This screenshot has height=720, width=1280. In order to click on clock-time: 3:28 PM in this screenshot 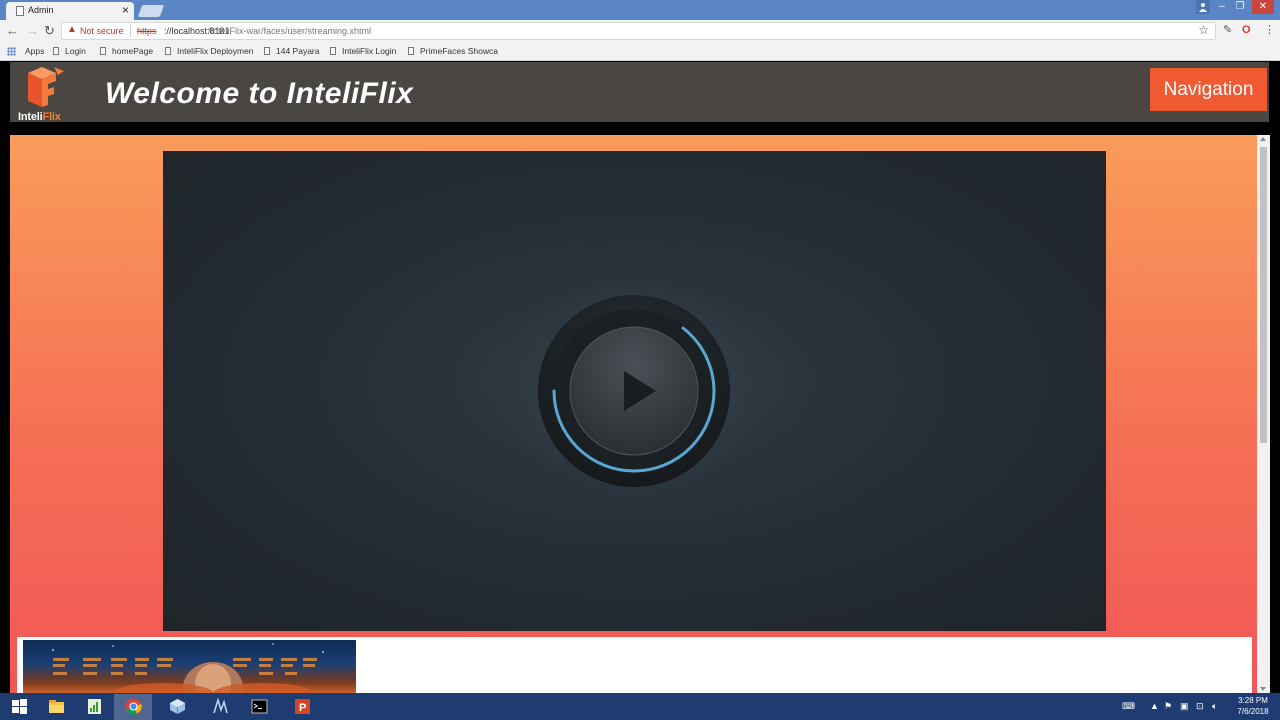, I will do `click(1253, 700)`.